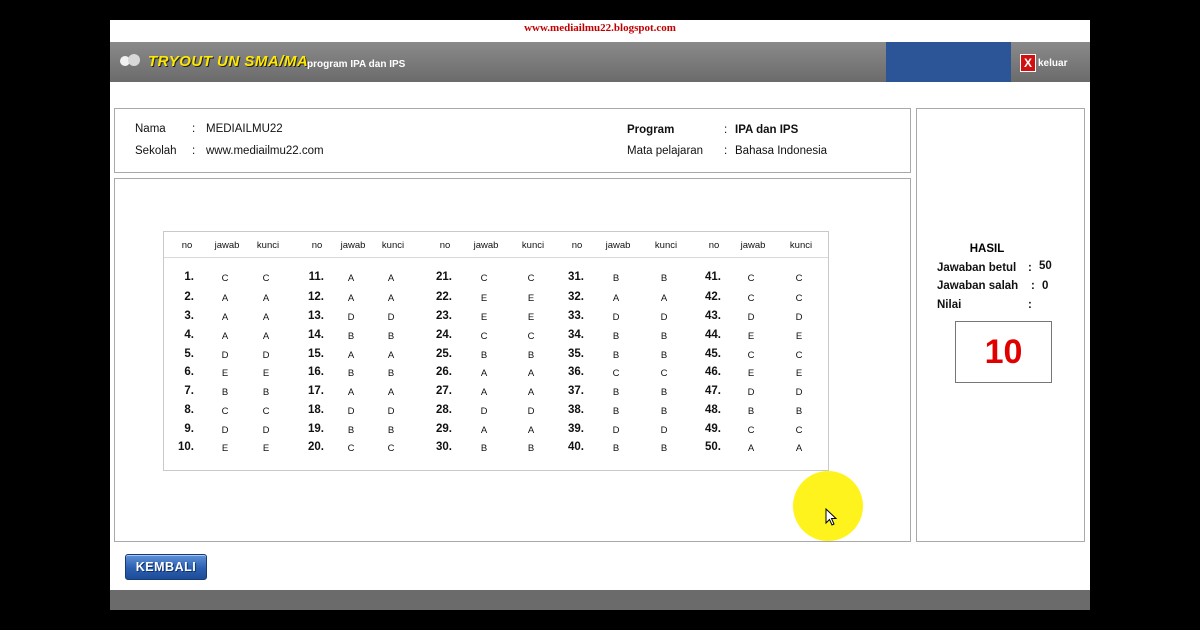  Describe the element at coordinates (1043, 63) in the screenshot. I see `exit-button: X keluar` at that location.